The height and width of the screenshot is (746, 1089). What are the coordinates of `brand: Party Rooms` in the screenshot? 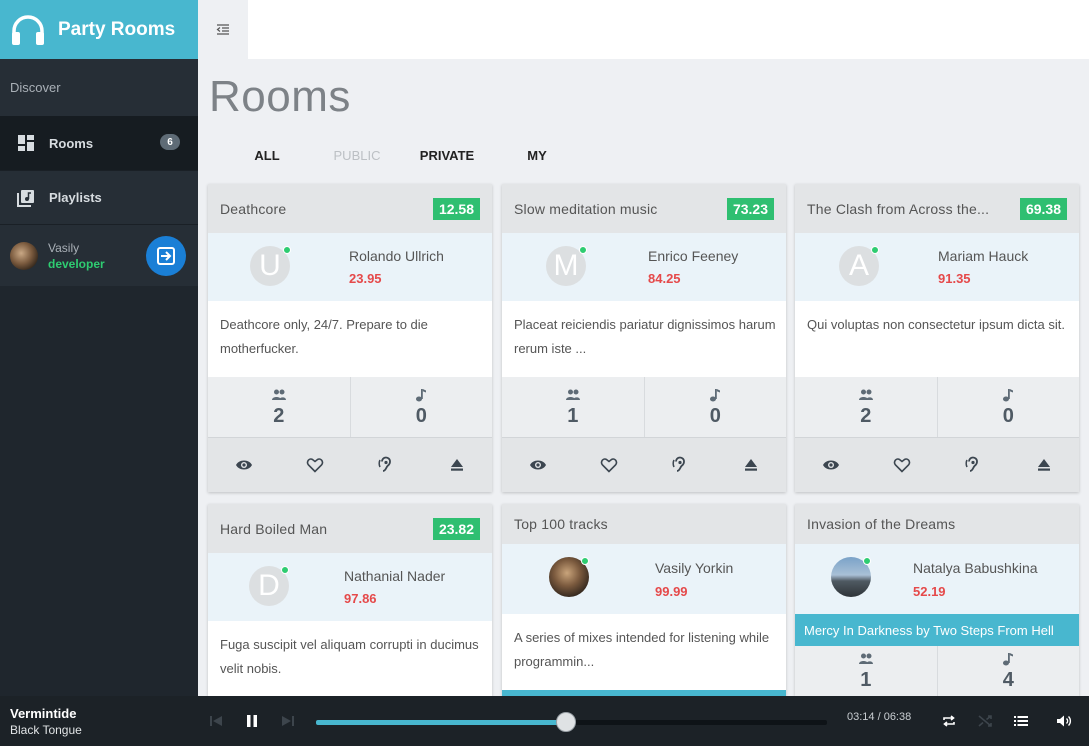 It's located at (99, 29).